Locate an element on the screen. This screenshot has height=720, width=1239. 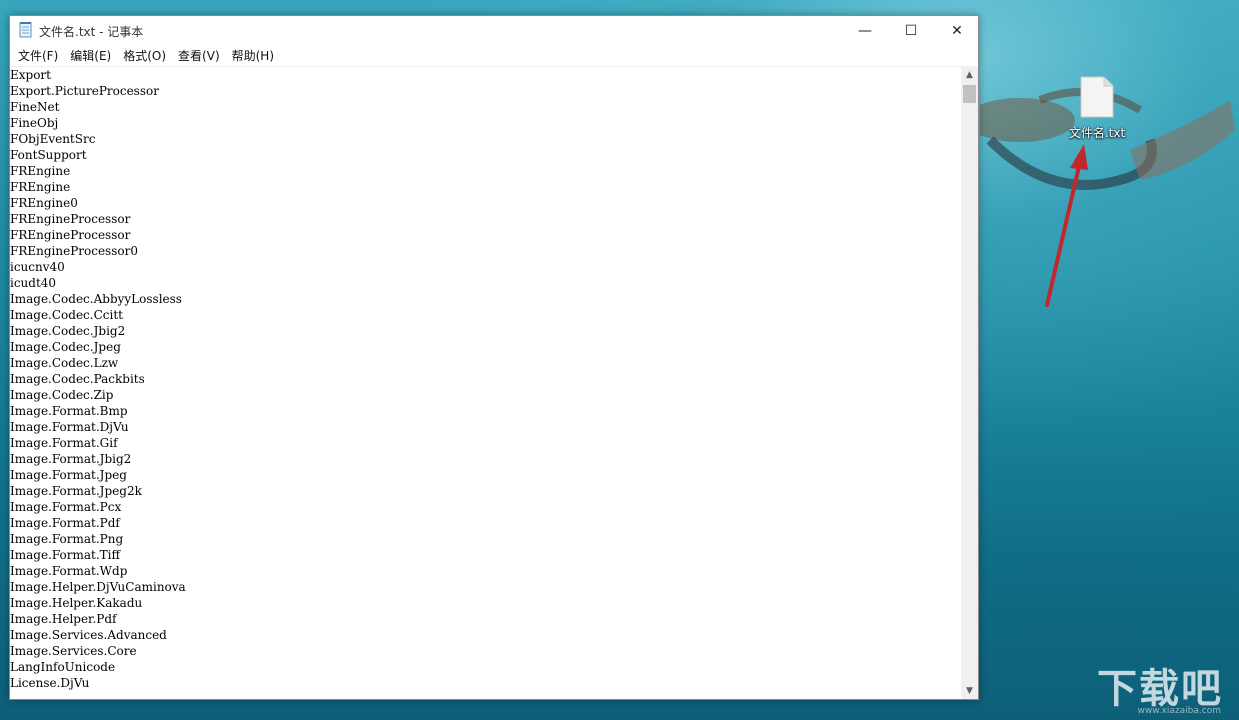
desktop-file-label: 文件名.txt is located at coordinates (1097, 133).